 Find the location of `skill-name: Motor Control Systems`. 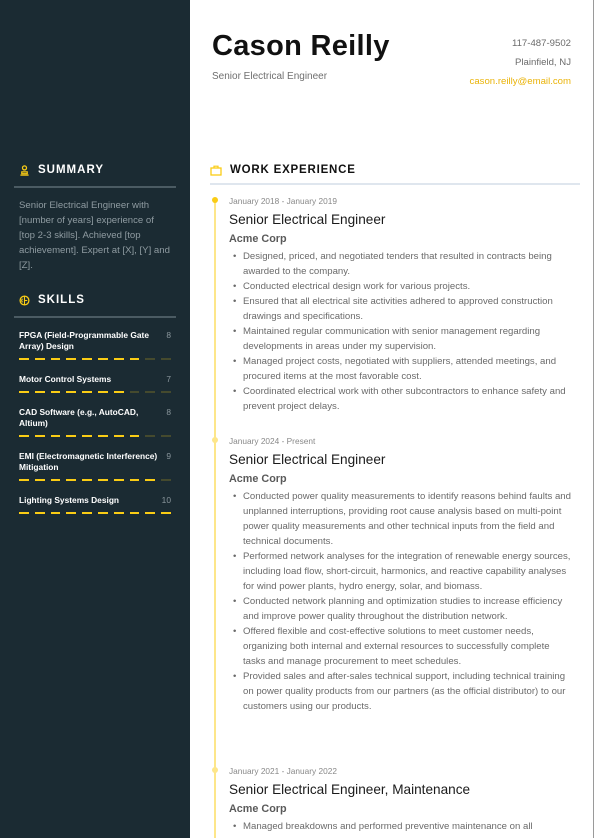

skill-name: Motor Control Systems is located at coordinates (65, 378).